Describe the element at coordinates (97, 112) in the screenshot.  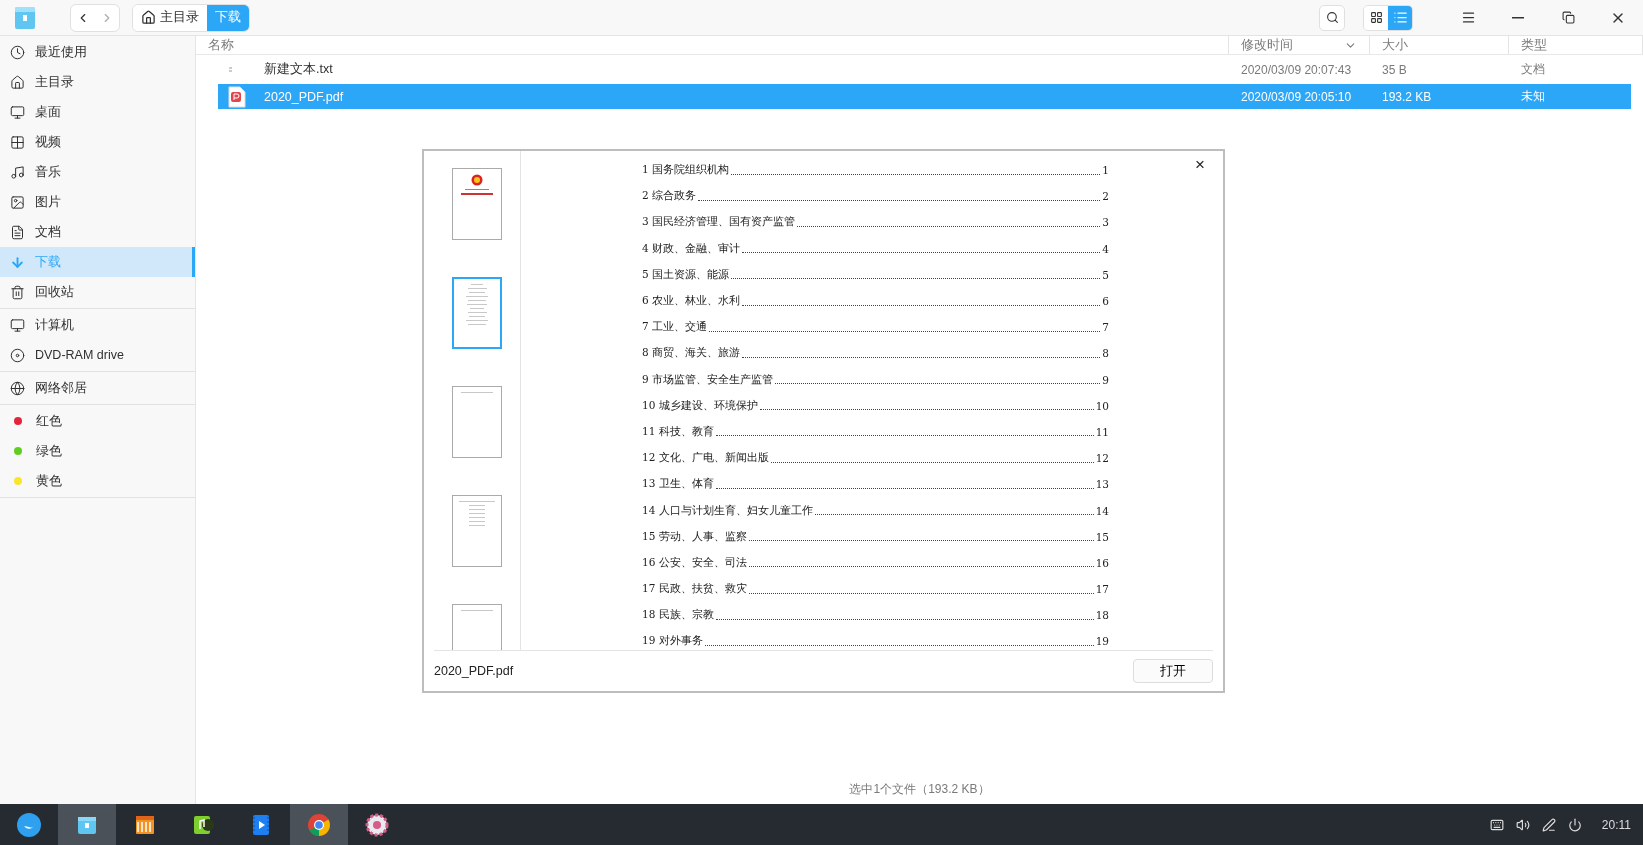
I see `sidebar-item: 桌面` at that location.